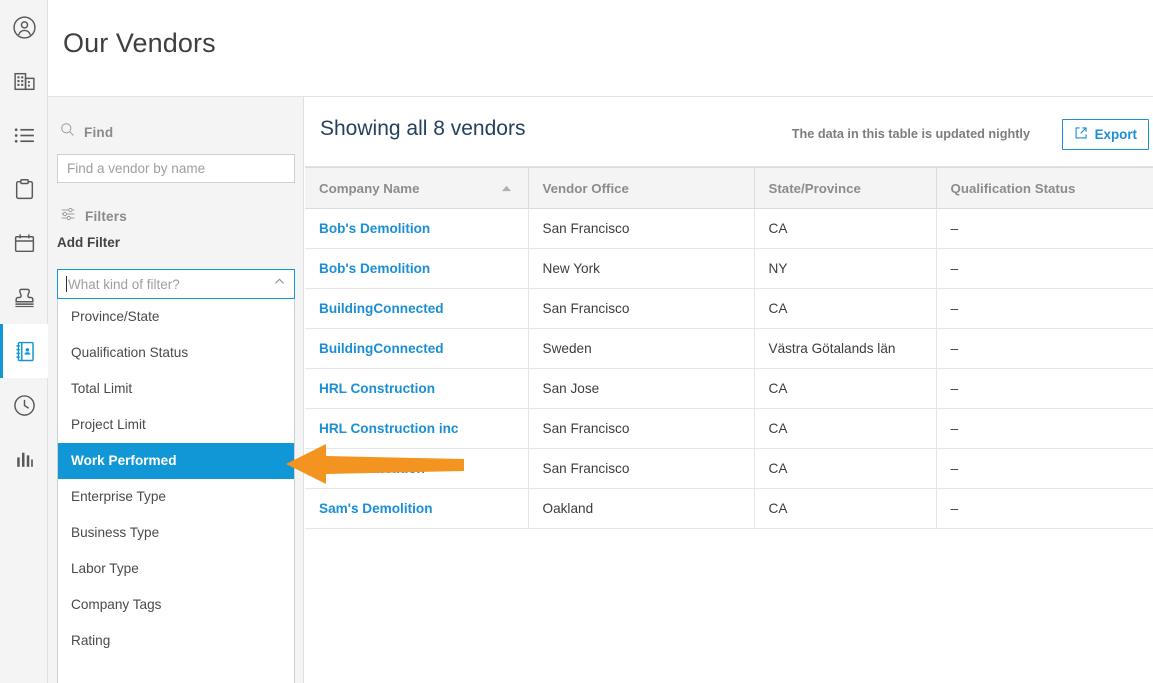 The width and height of the screenshot is (1153, 683). I want to click on search-input, so click(176, 168).